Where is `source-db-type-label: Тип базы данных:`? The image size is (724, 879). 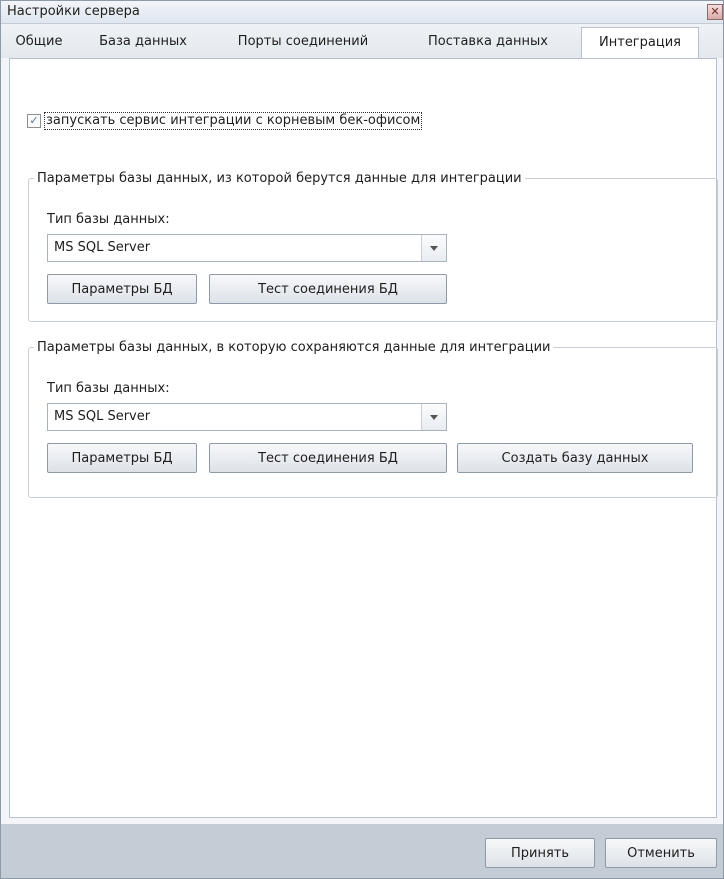
source-db-type-label: Тип базы данных: is located at coordinates (108, 219).